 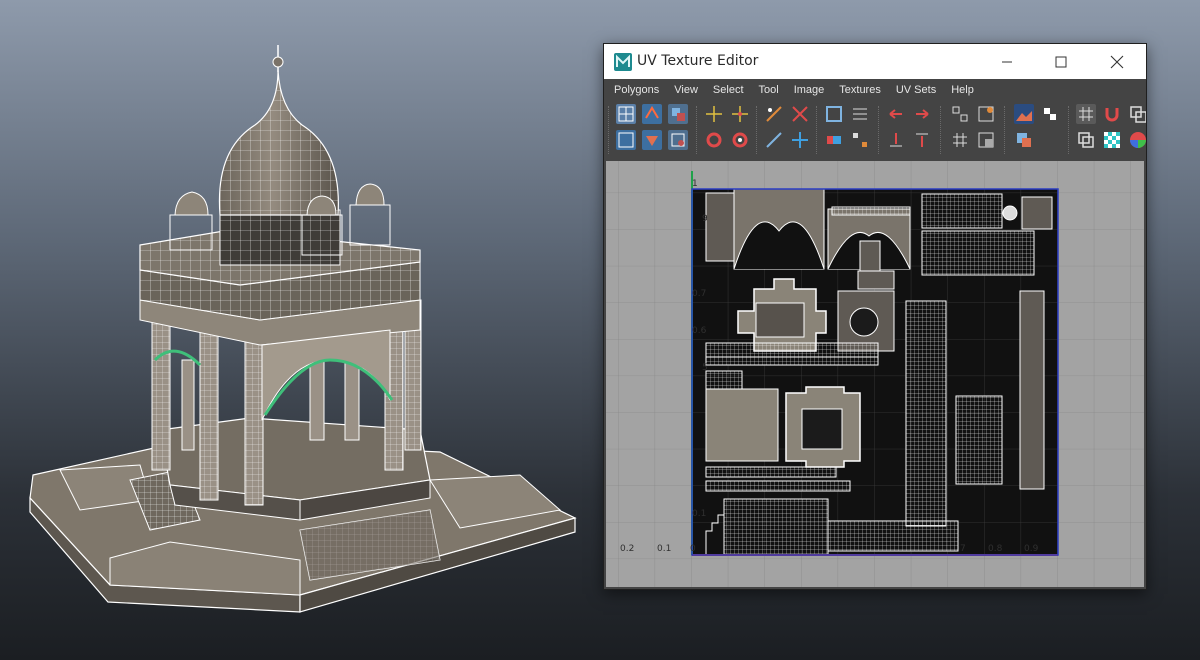 What do you see at coordinates (705, 219) in the screenshot?
I see `v-tick-label: 9` at bounding box center [705, 219].